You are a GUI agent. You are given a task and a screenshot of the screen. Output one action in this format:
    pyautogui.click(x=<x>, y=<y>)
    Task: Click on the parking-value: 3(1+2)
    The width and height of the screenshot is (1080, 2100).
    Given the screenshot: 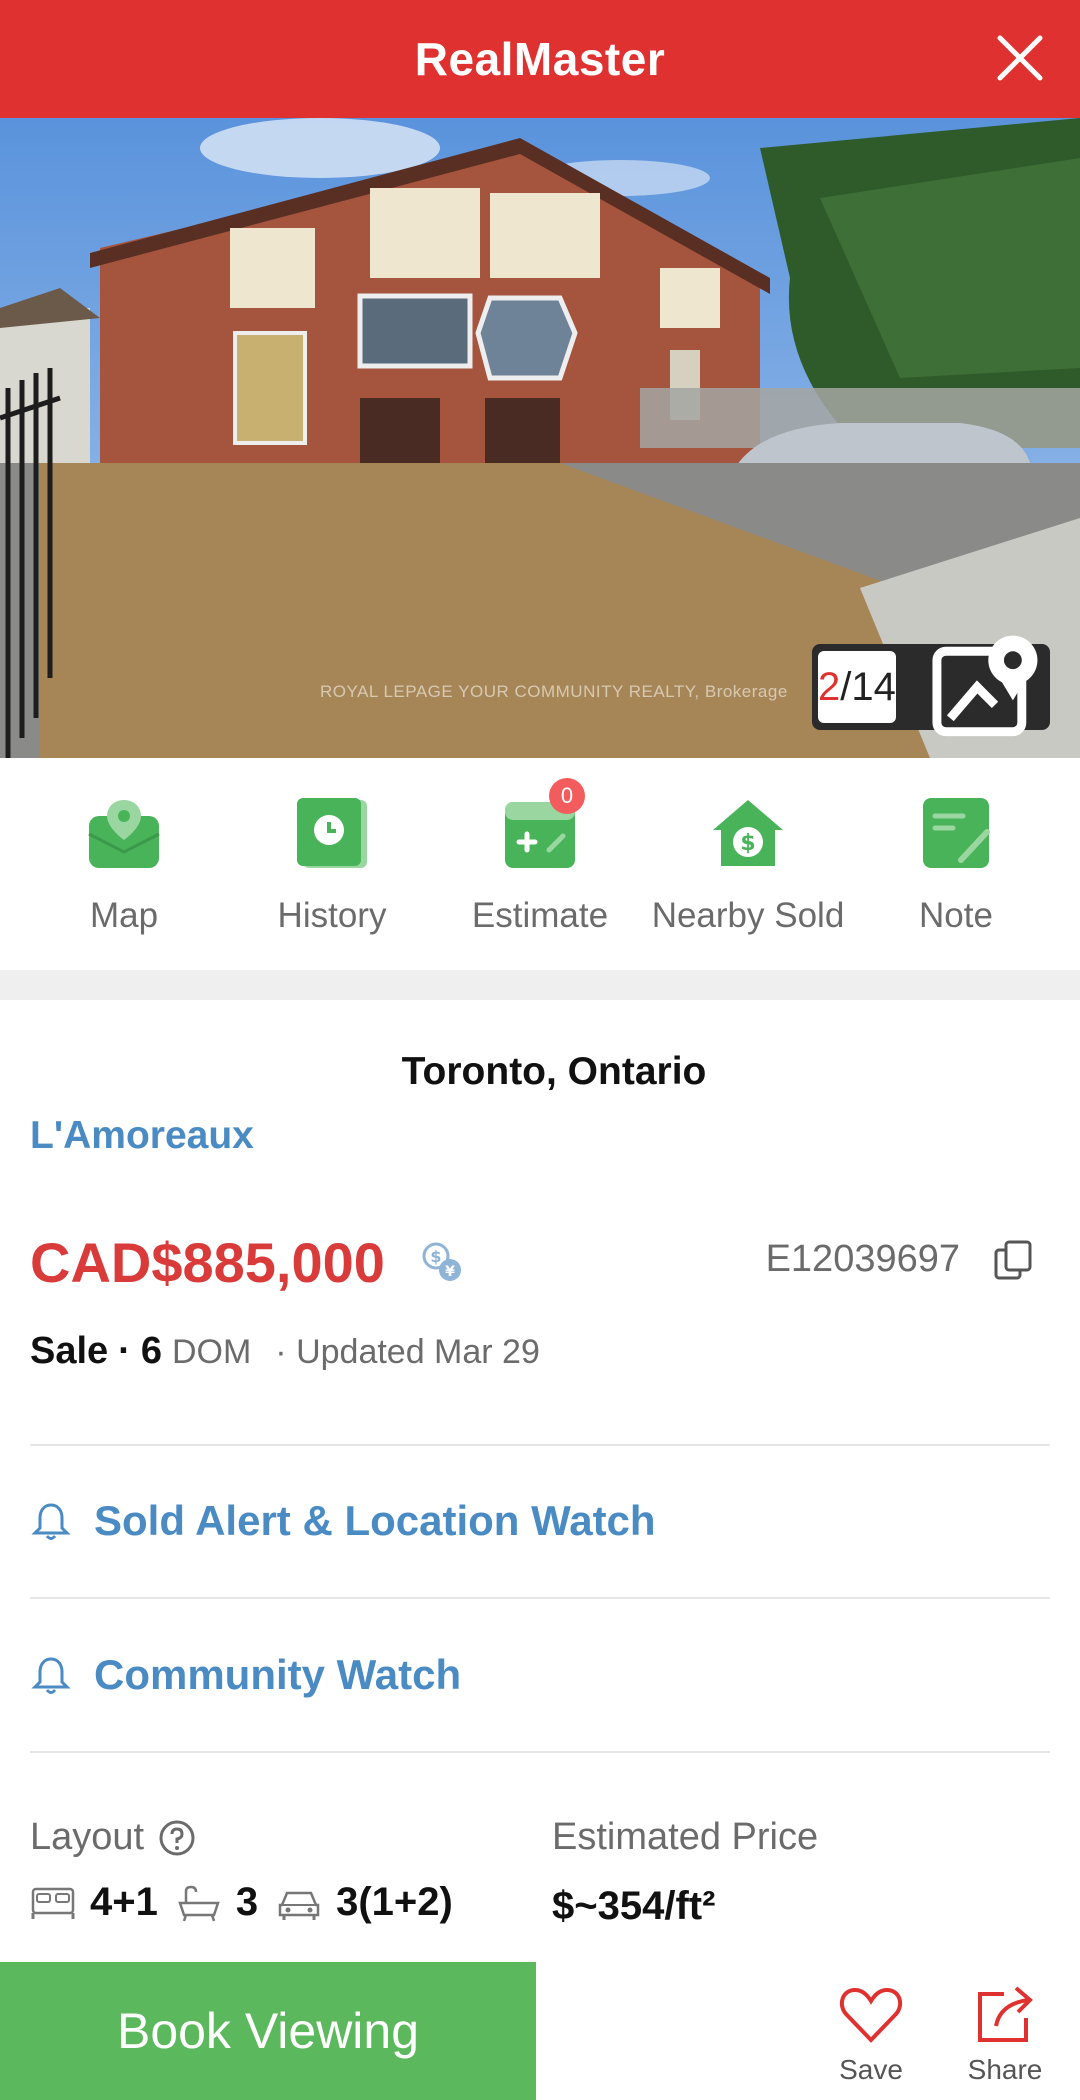 What is the action you would take?
    pyautogui.click(x=394, y=1902)
    